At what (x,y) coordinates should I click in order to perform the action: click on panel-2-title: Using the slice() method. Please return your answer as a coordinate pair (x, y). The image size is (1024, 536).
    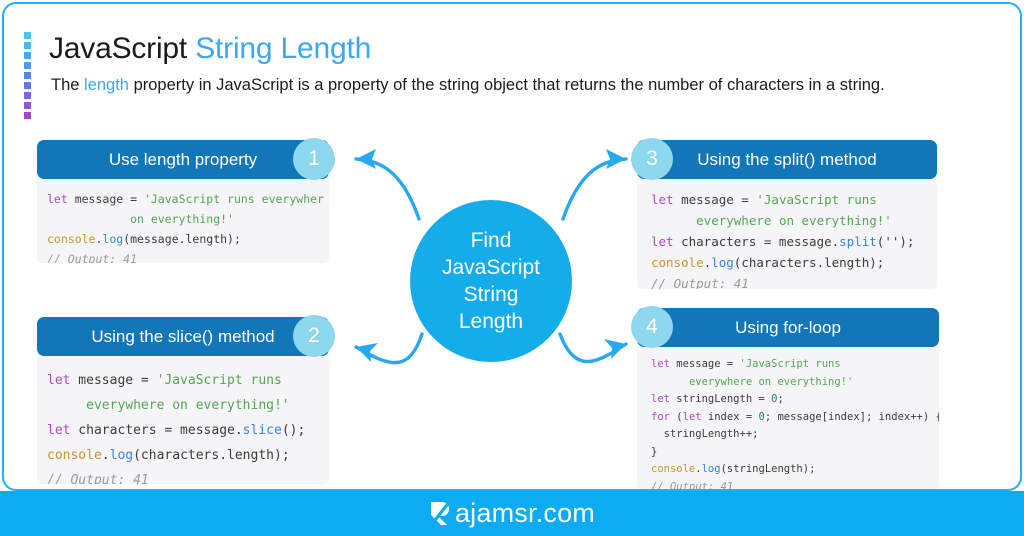
    Looking at the image, I should click on (183, 336).